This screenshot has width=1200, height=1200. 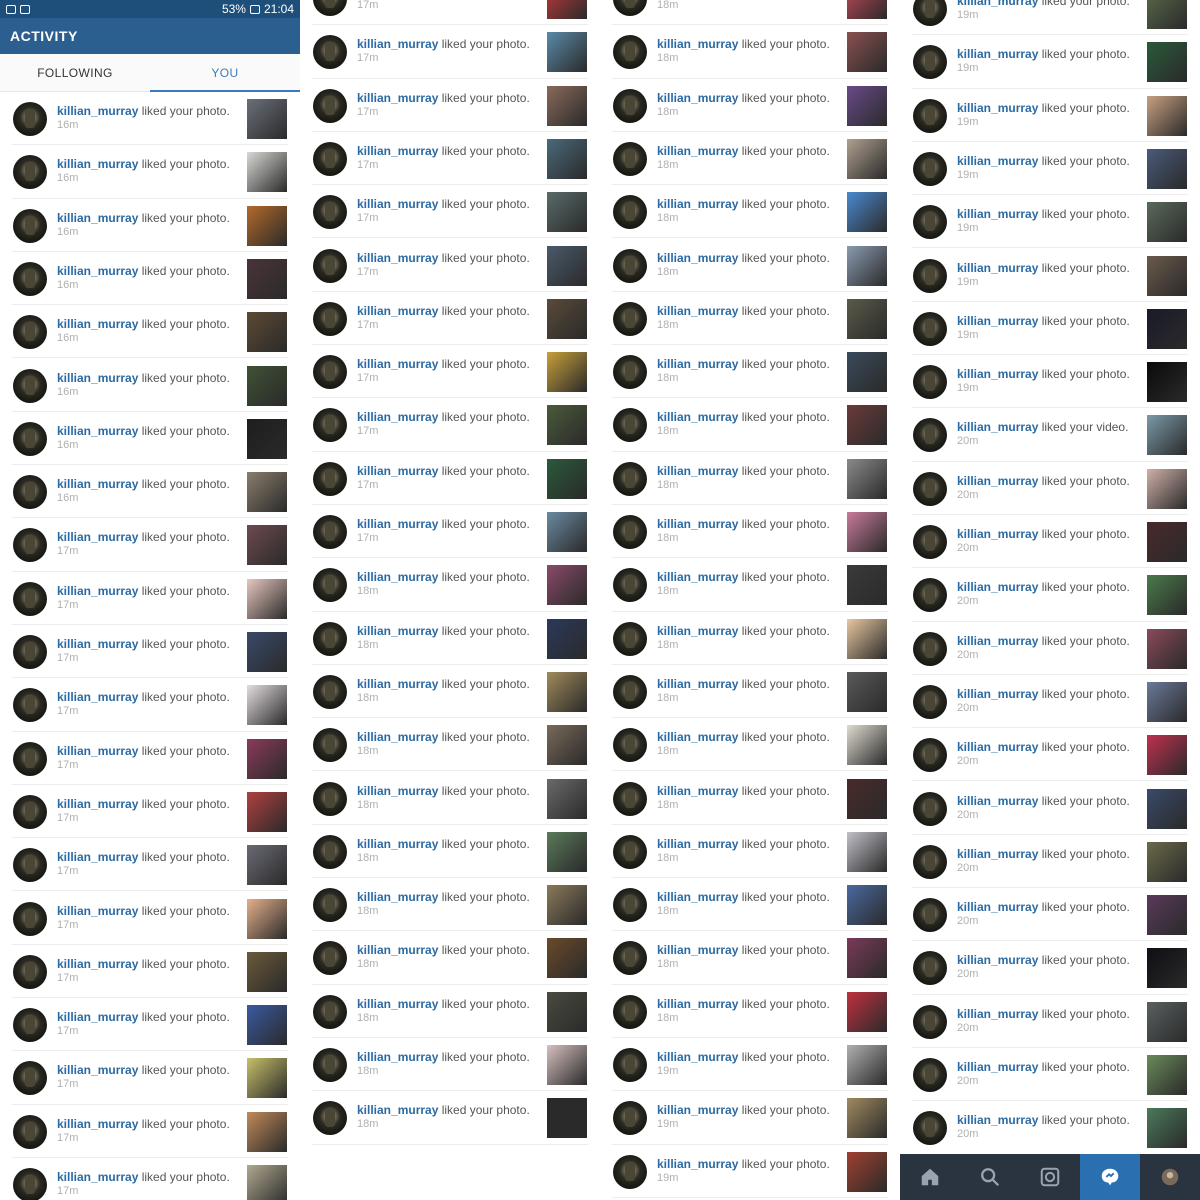 What do you see at coordinates (930, 1177) in the screenshot?
I see `nav-home` at bounding box center [930, 1177].